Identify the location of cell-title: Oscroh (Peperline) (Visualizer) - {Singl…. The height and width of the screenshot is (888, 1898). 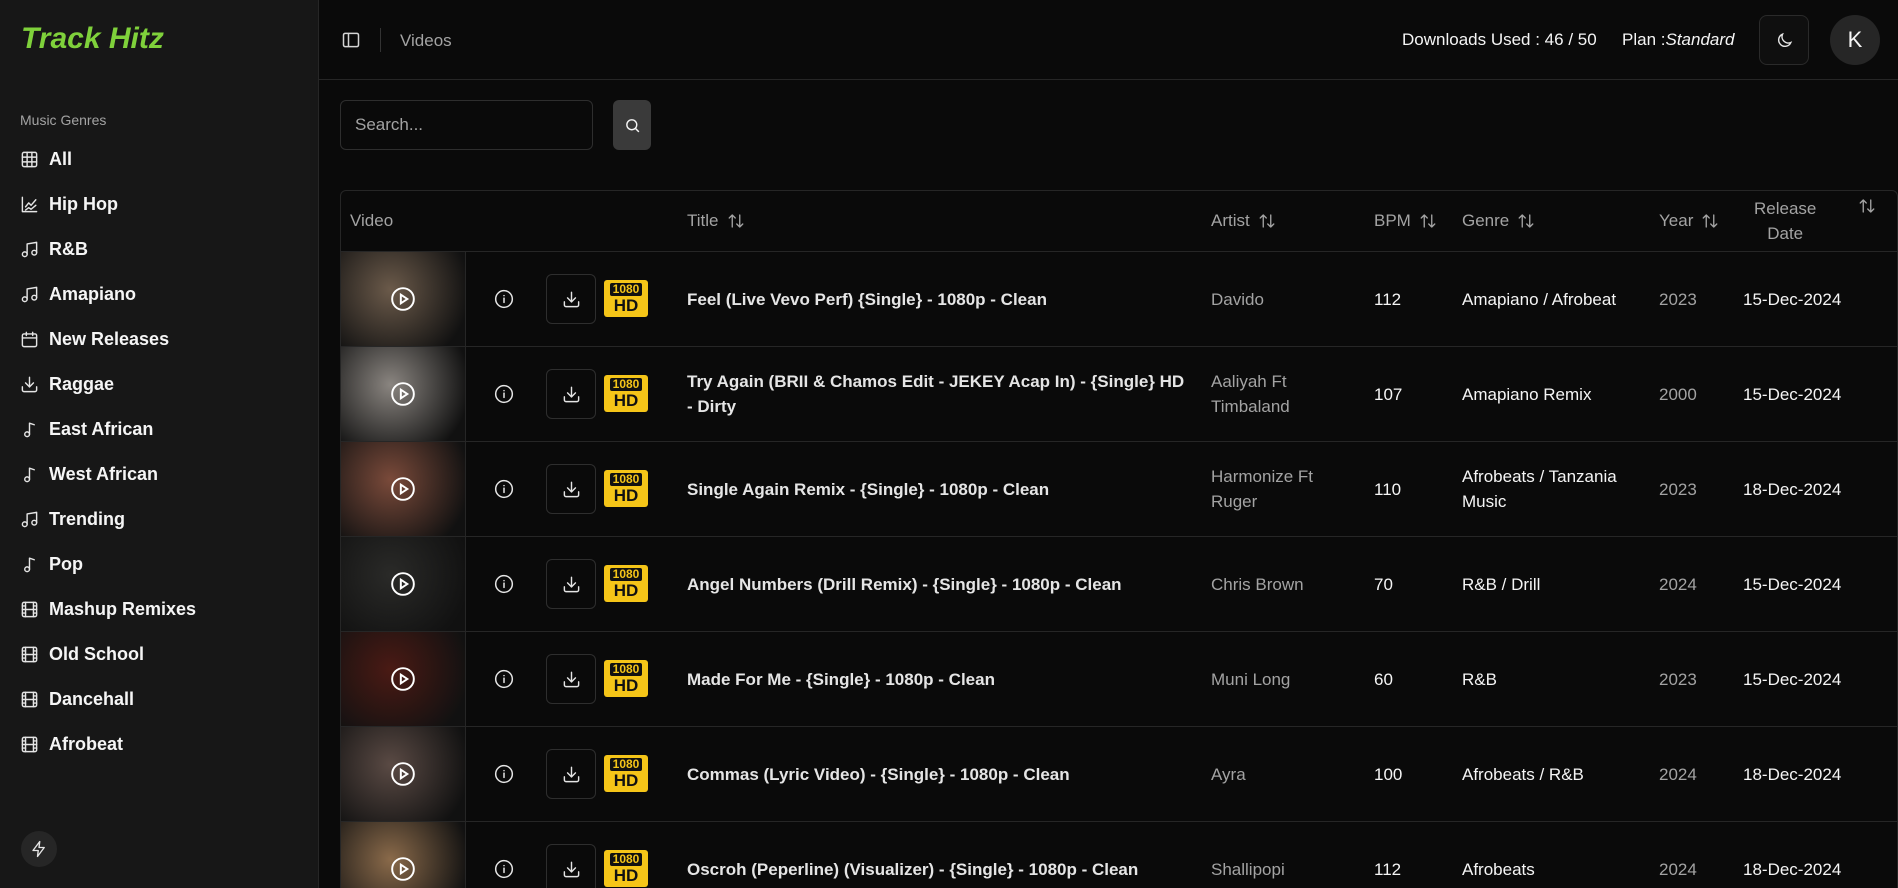
(937, 855).